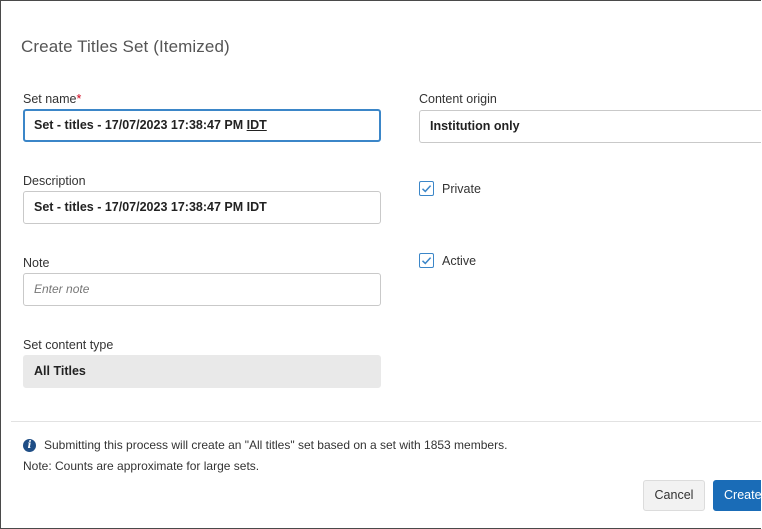  I want to click on set-name-value: Set - titles - 17/07/2023 17:38:47 PM, so click(140, 125).